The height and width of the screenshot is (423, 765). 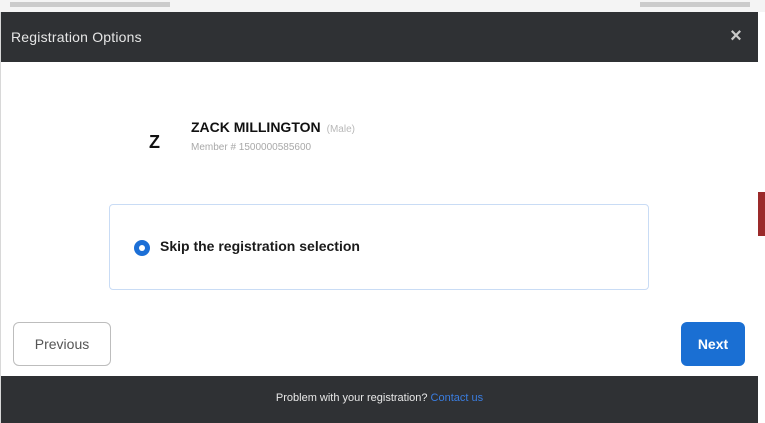 What do you see at coordinates (761, 214) in the screenshot?
I see `background-edge-marker` at bounding box center [761, 214].